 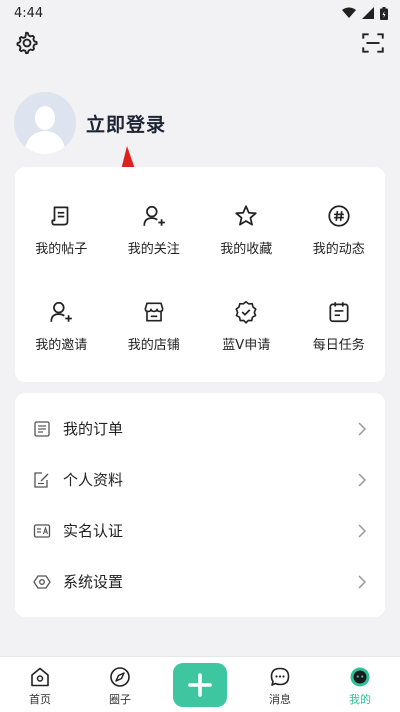 What do you see at coordinates (246, 312) in the screenshot?
I see `verified-badge-icon` at bounding box center [246, 312].